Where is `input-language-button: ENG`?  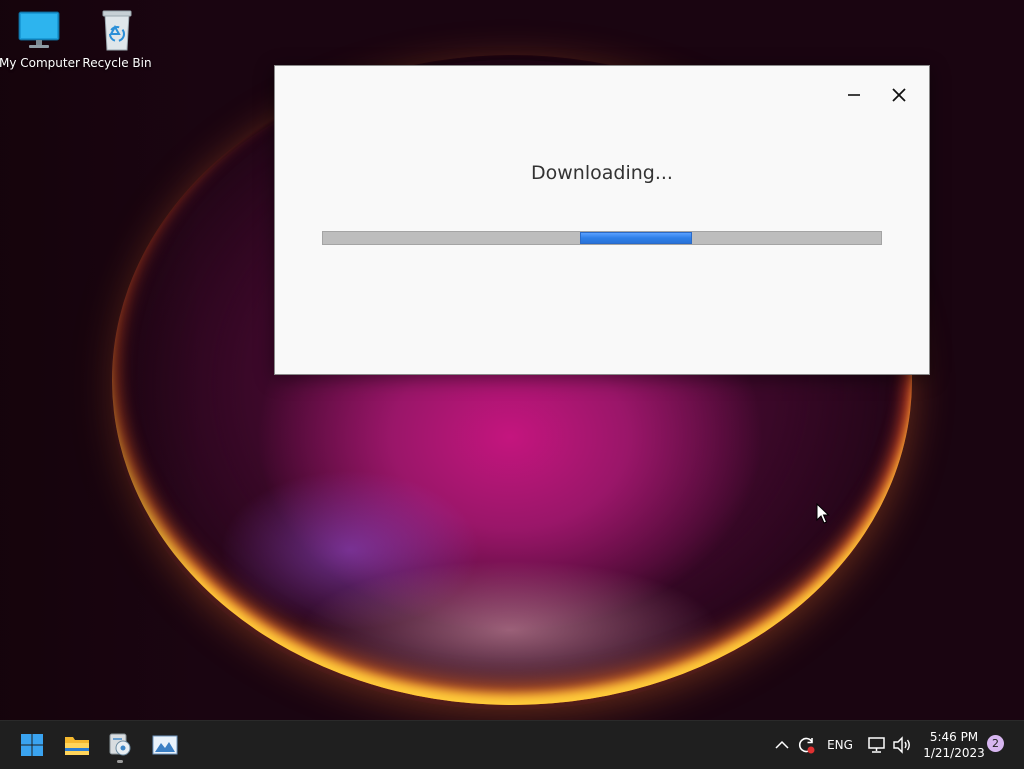 input-language-button: ENG is located at coordinates (840, 745).